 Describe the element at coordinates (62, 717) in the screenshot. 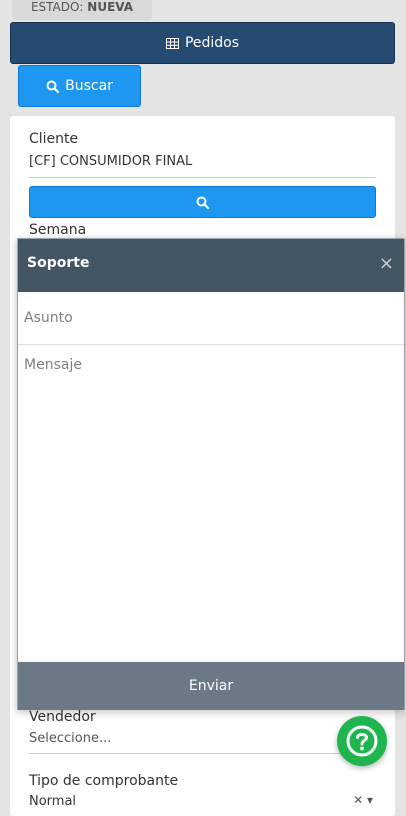

I see `vendedor-label: Vendedor` at that location.